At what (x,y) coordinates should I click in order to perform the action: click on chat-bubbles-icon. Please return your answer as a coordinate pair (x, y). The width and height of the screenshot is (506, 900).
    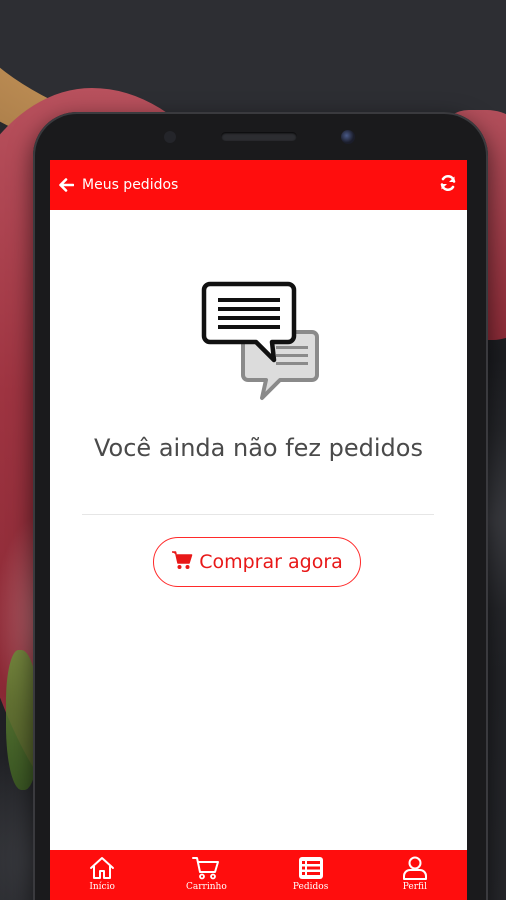
    Looking at the image, I should click on (260, 341).